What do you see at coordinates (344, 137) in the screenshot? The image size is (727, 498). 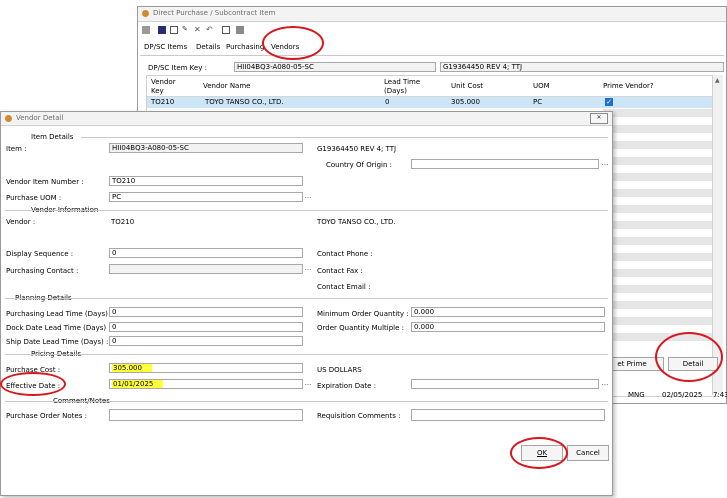 I see `item-details-divider` at bounding box center [344, 137].